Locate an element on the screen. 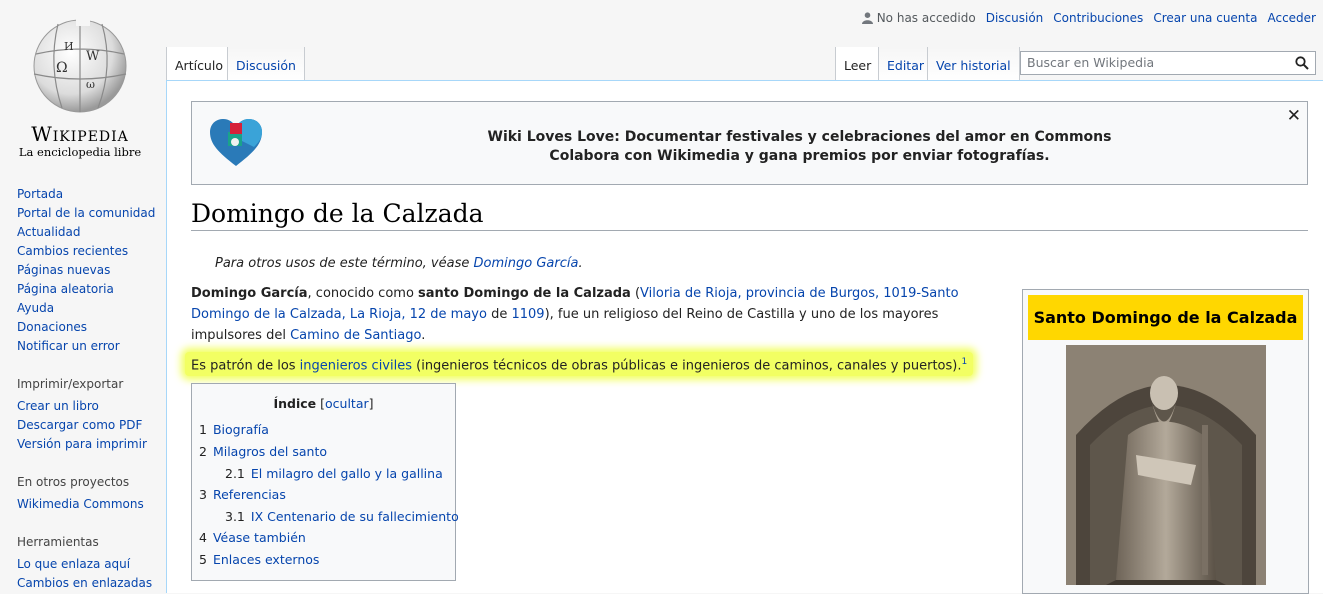 The height and width of the screenshot is (594, 1323). close-icon: ✕ is located at coordinates (1294, 116).